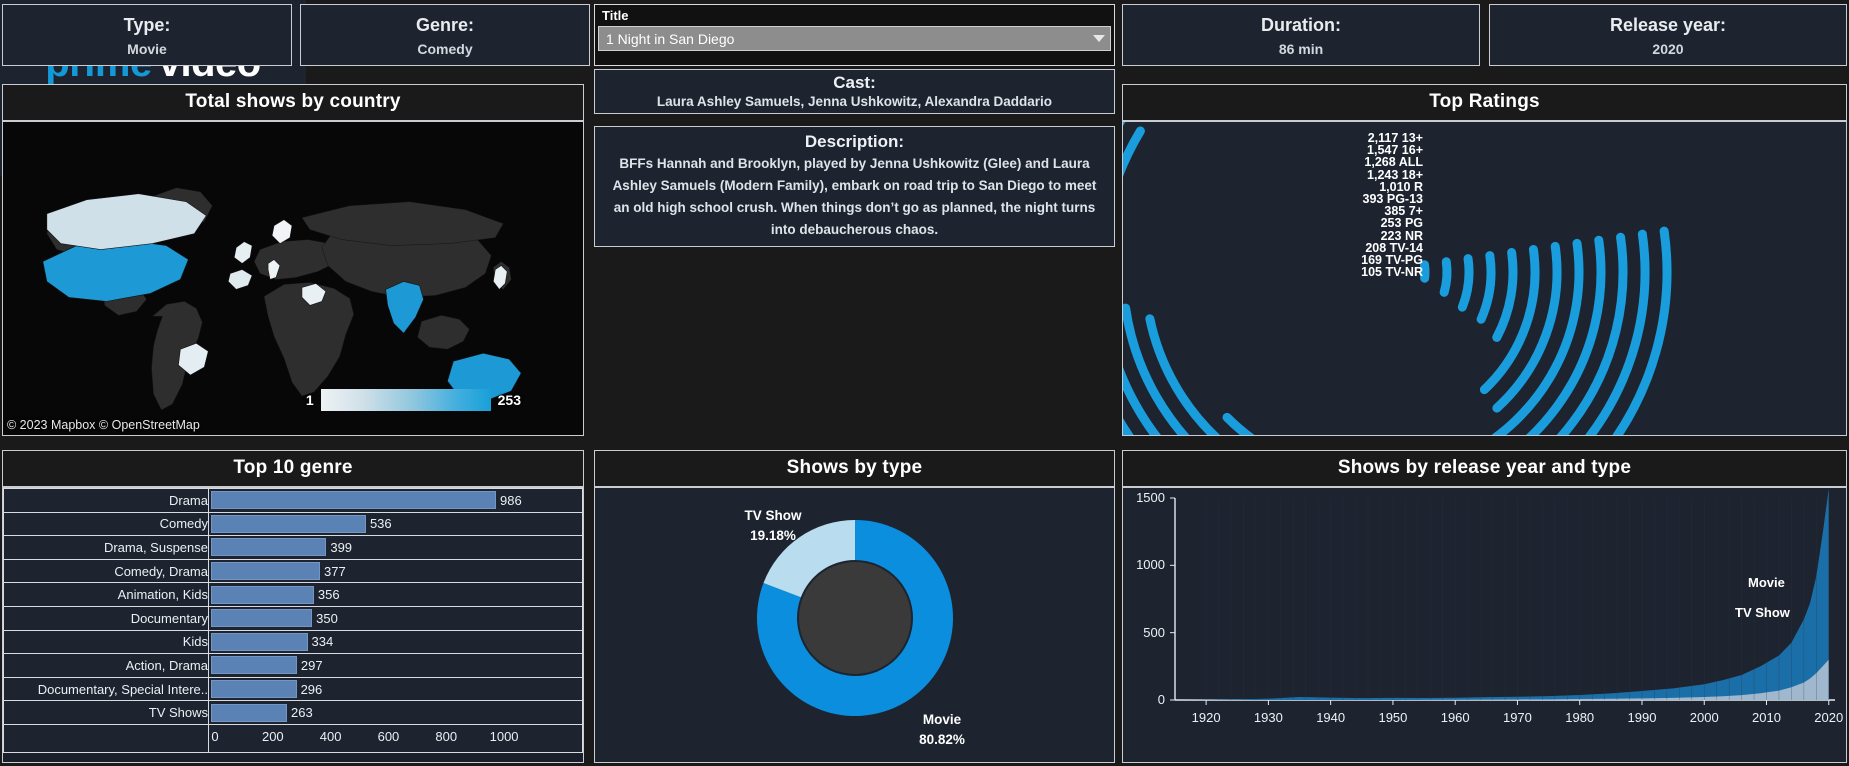 Image resolution: width=1849 pixels, height=766 pixels. I want to click on genre-name: Documentary, so click(106, 618).